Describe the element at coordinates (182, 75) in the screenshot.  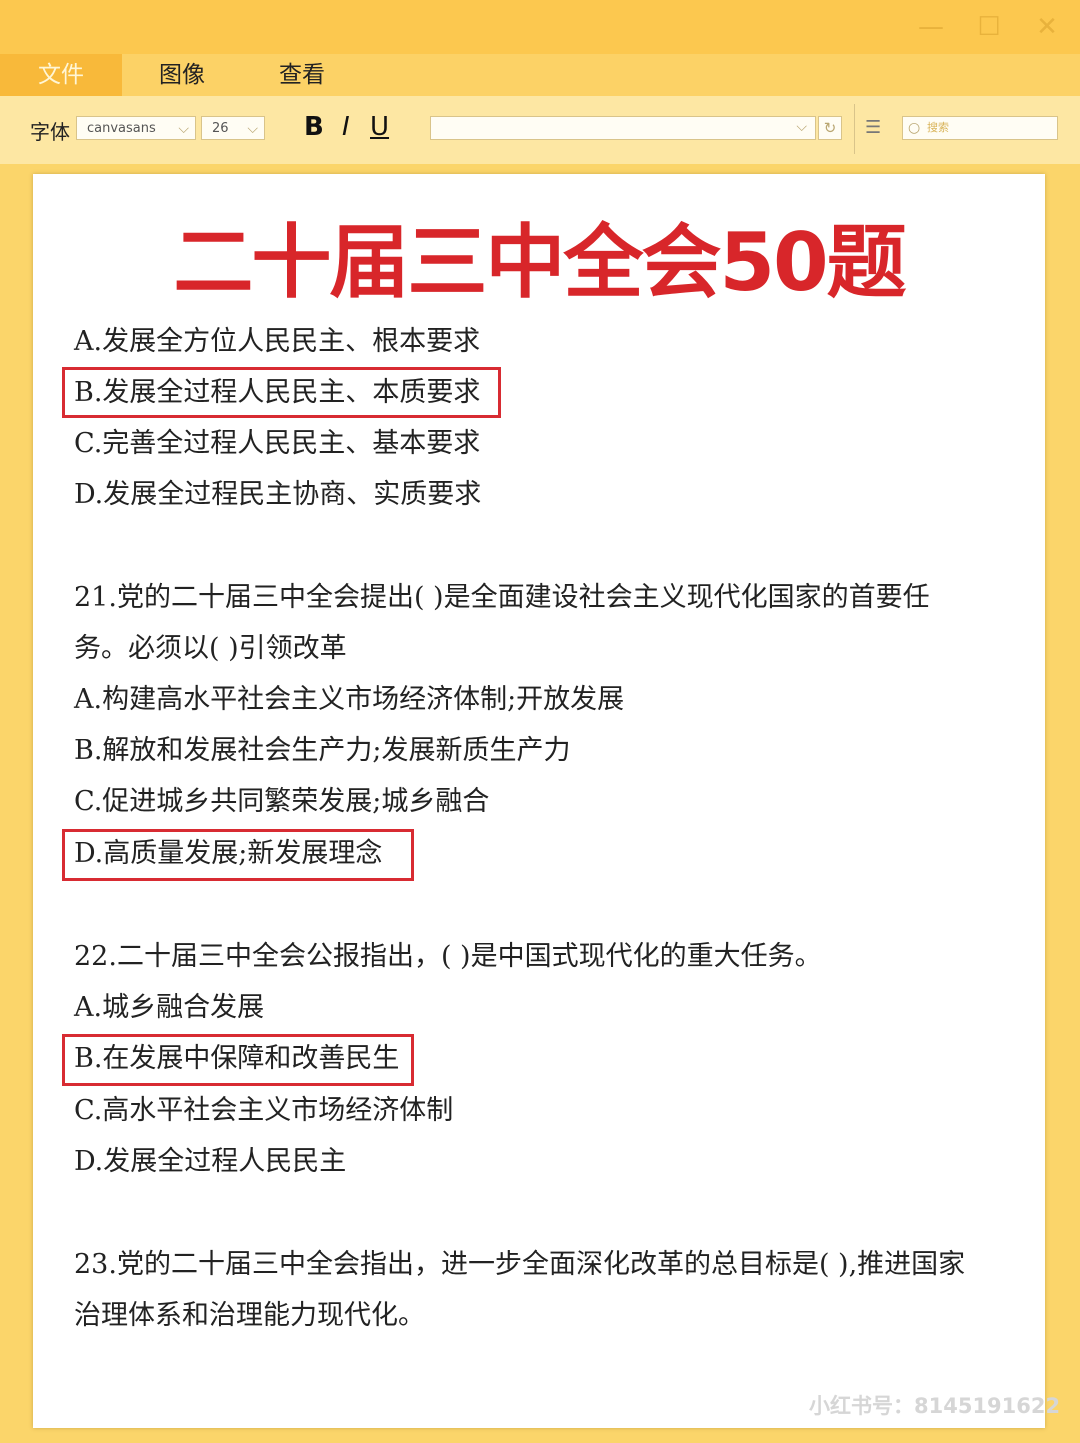
I see `menu-image: 图像` at that location.